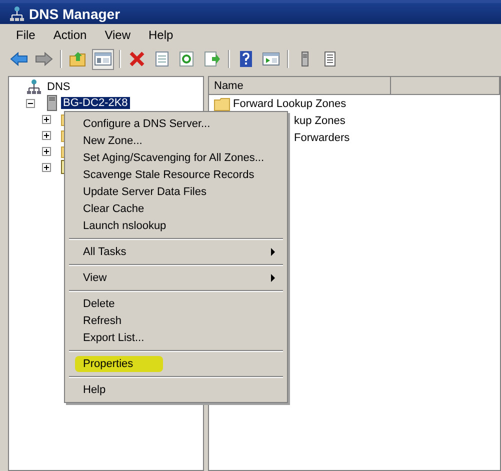  Describe the element at coordinates (26, 35) in the screenshot. I see `menu-item: File` at that location.